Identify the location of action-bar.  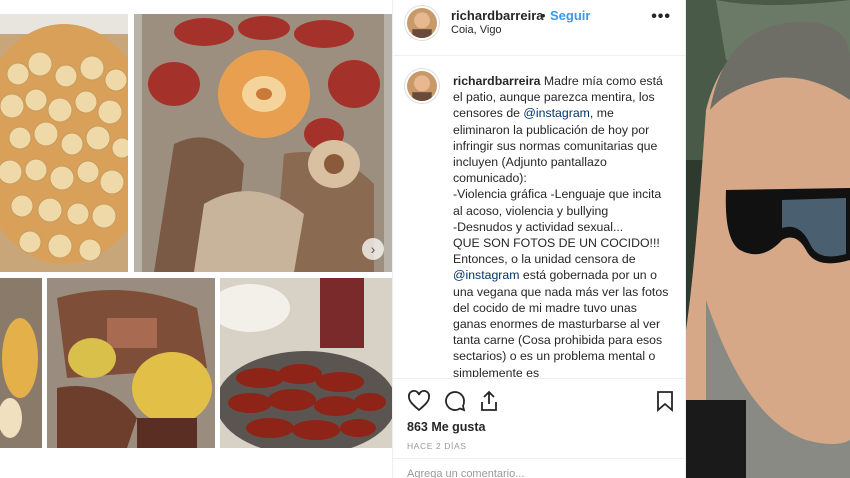
(539, 400).